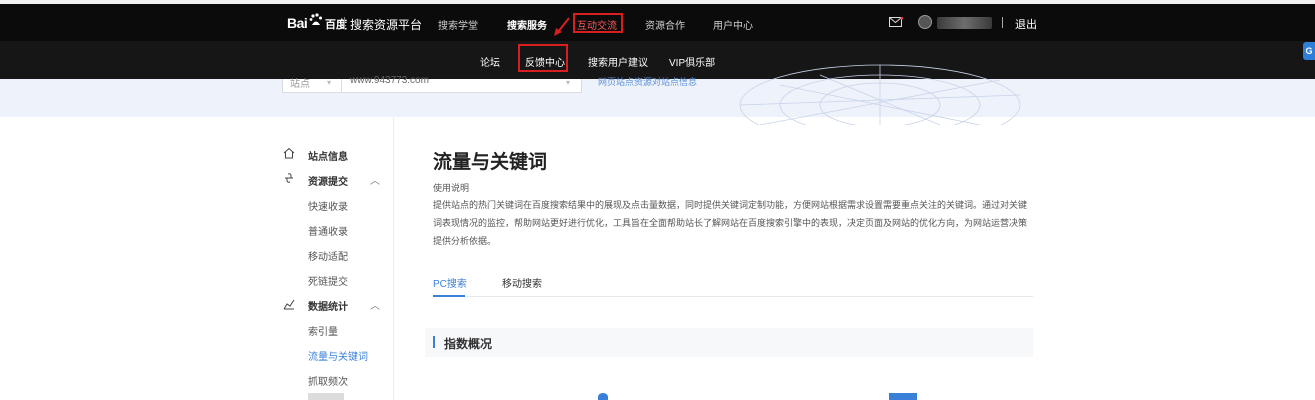  What do you see at coordinates (328, 205) in the screenshot?
I see `sidebar-item-fast-index: 快速收录` at bounding box center [328, 205].